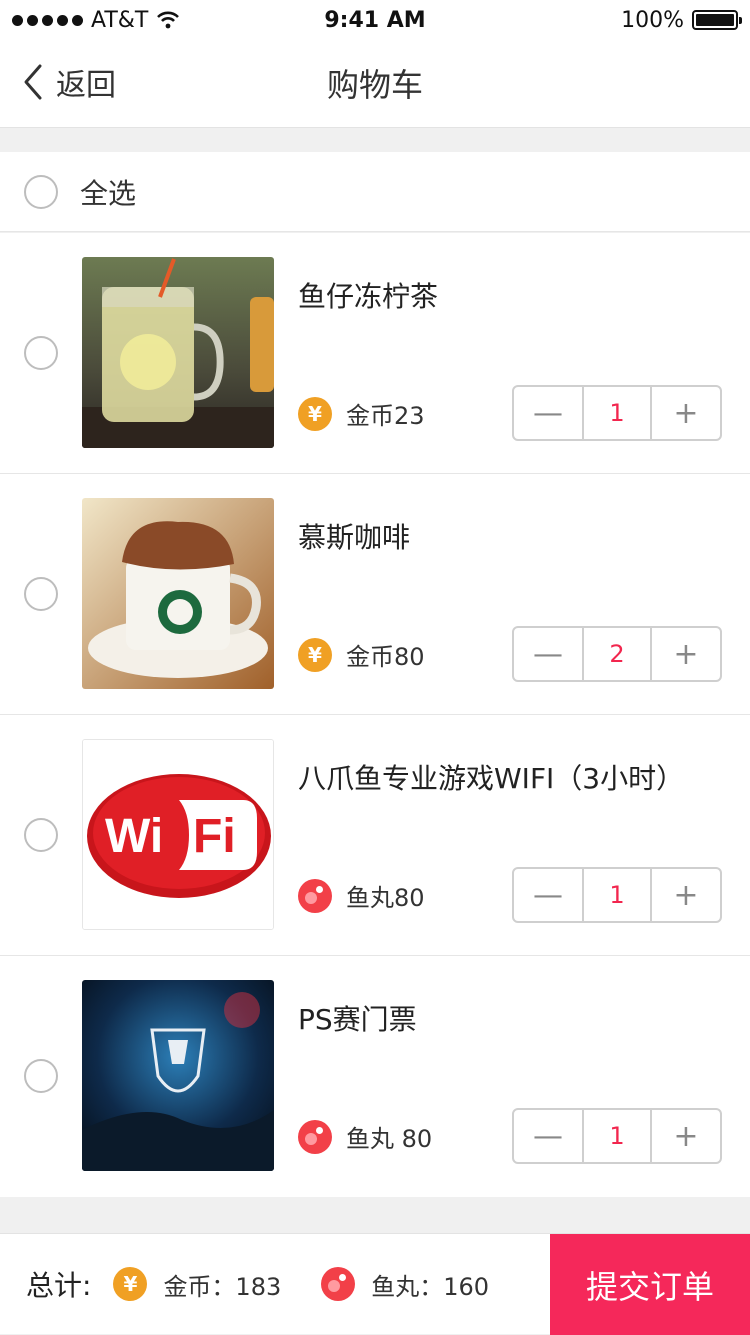 This screenshot has width=750, height=1335. I want to click on product-name: PS赛门票, so click(357, 1019).